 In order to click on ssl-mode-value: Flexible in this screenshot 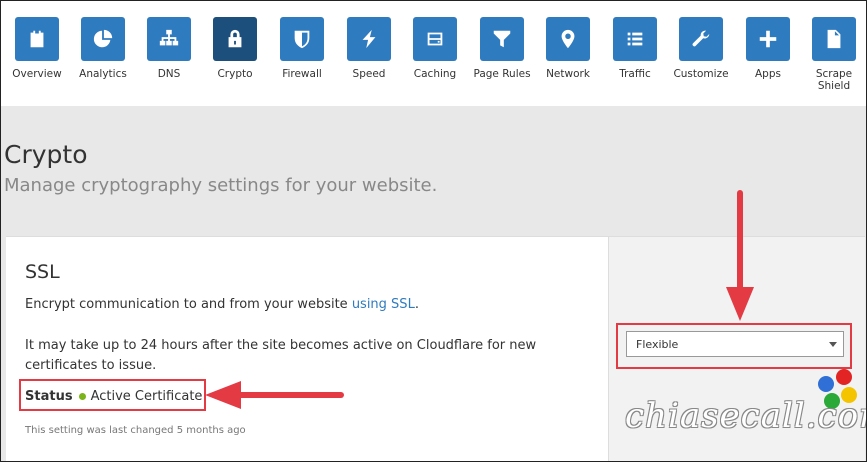, I will do `click(657, 344)`.